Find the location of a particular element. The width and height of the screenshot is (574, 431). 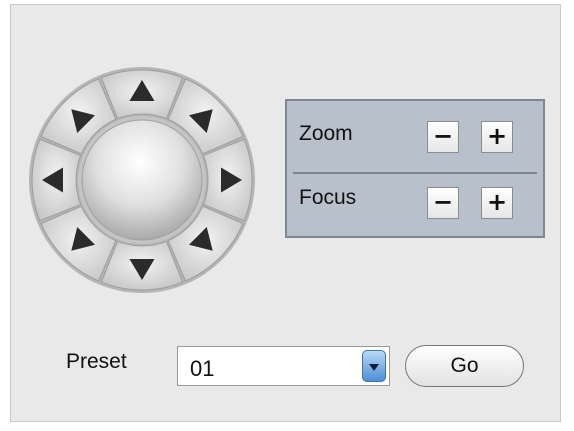

ptz-center-knob is located at coordinates (142, 180).